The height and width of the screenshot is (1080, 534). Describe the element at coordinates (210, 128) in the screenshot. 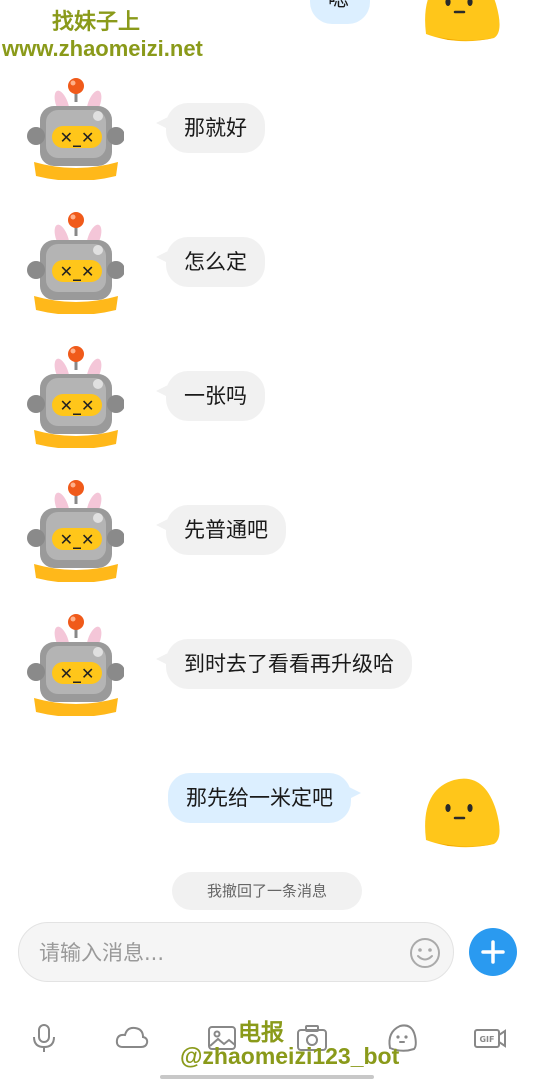

I see `message-bubble: 那就好` at that location.